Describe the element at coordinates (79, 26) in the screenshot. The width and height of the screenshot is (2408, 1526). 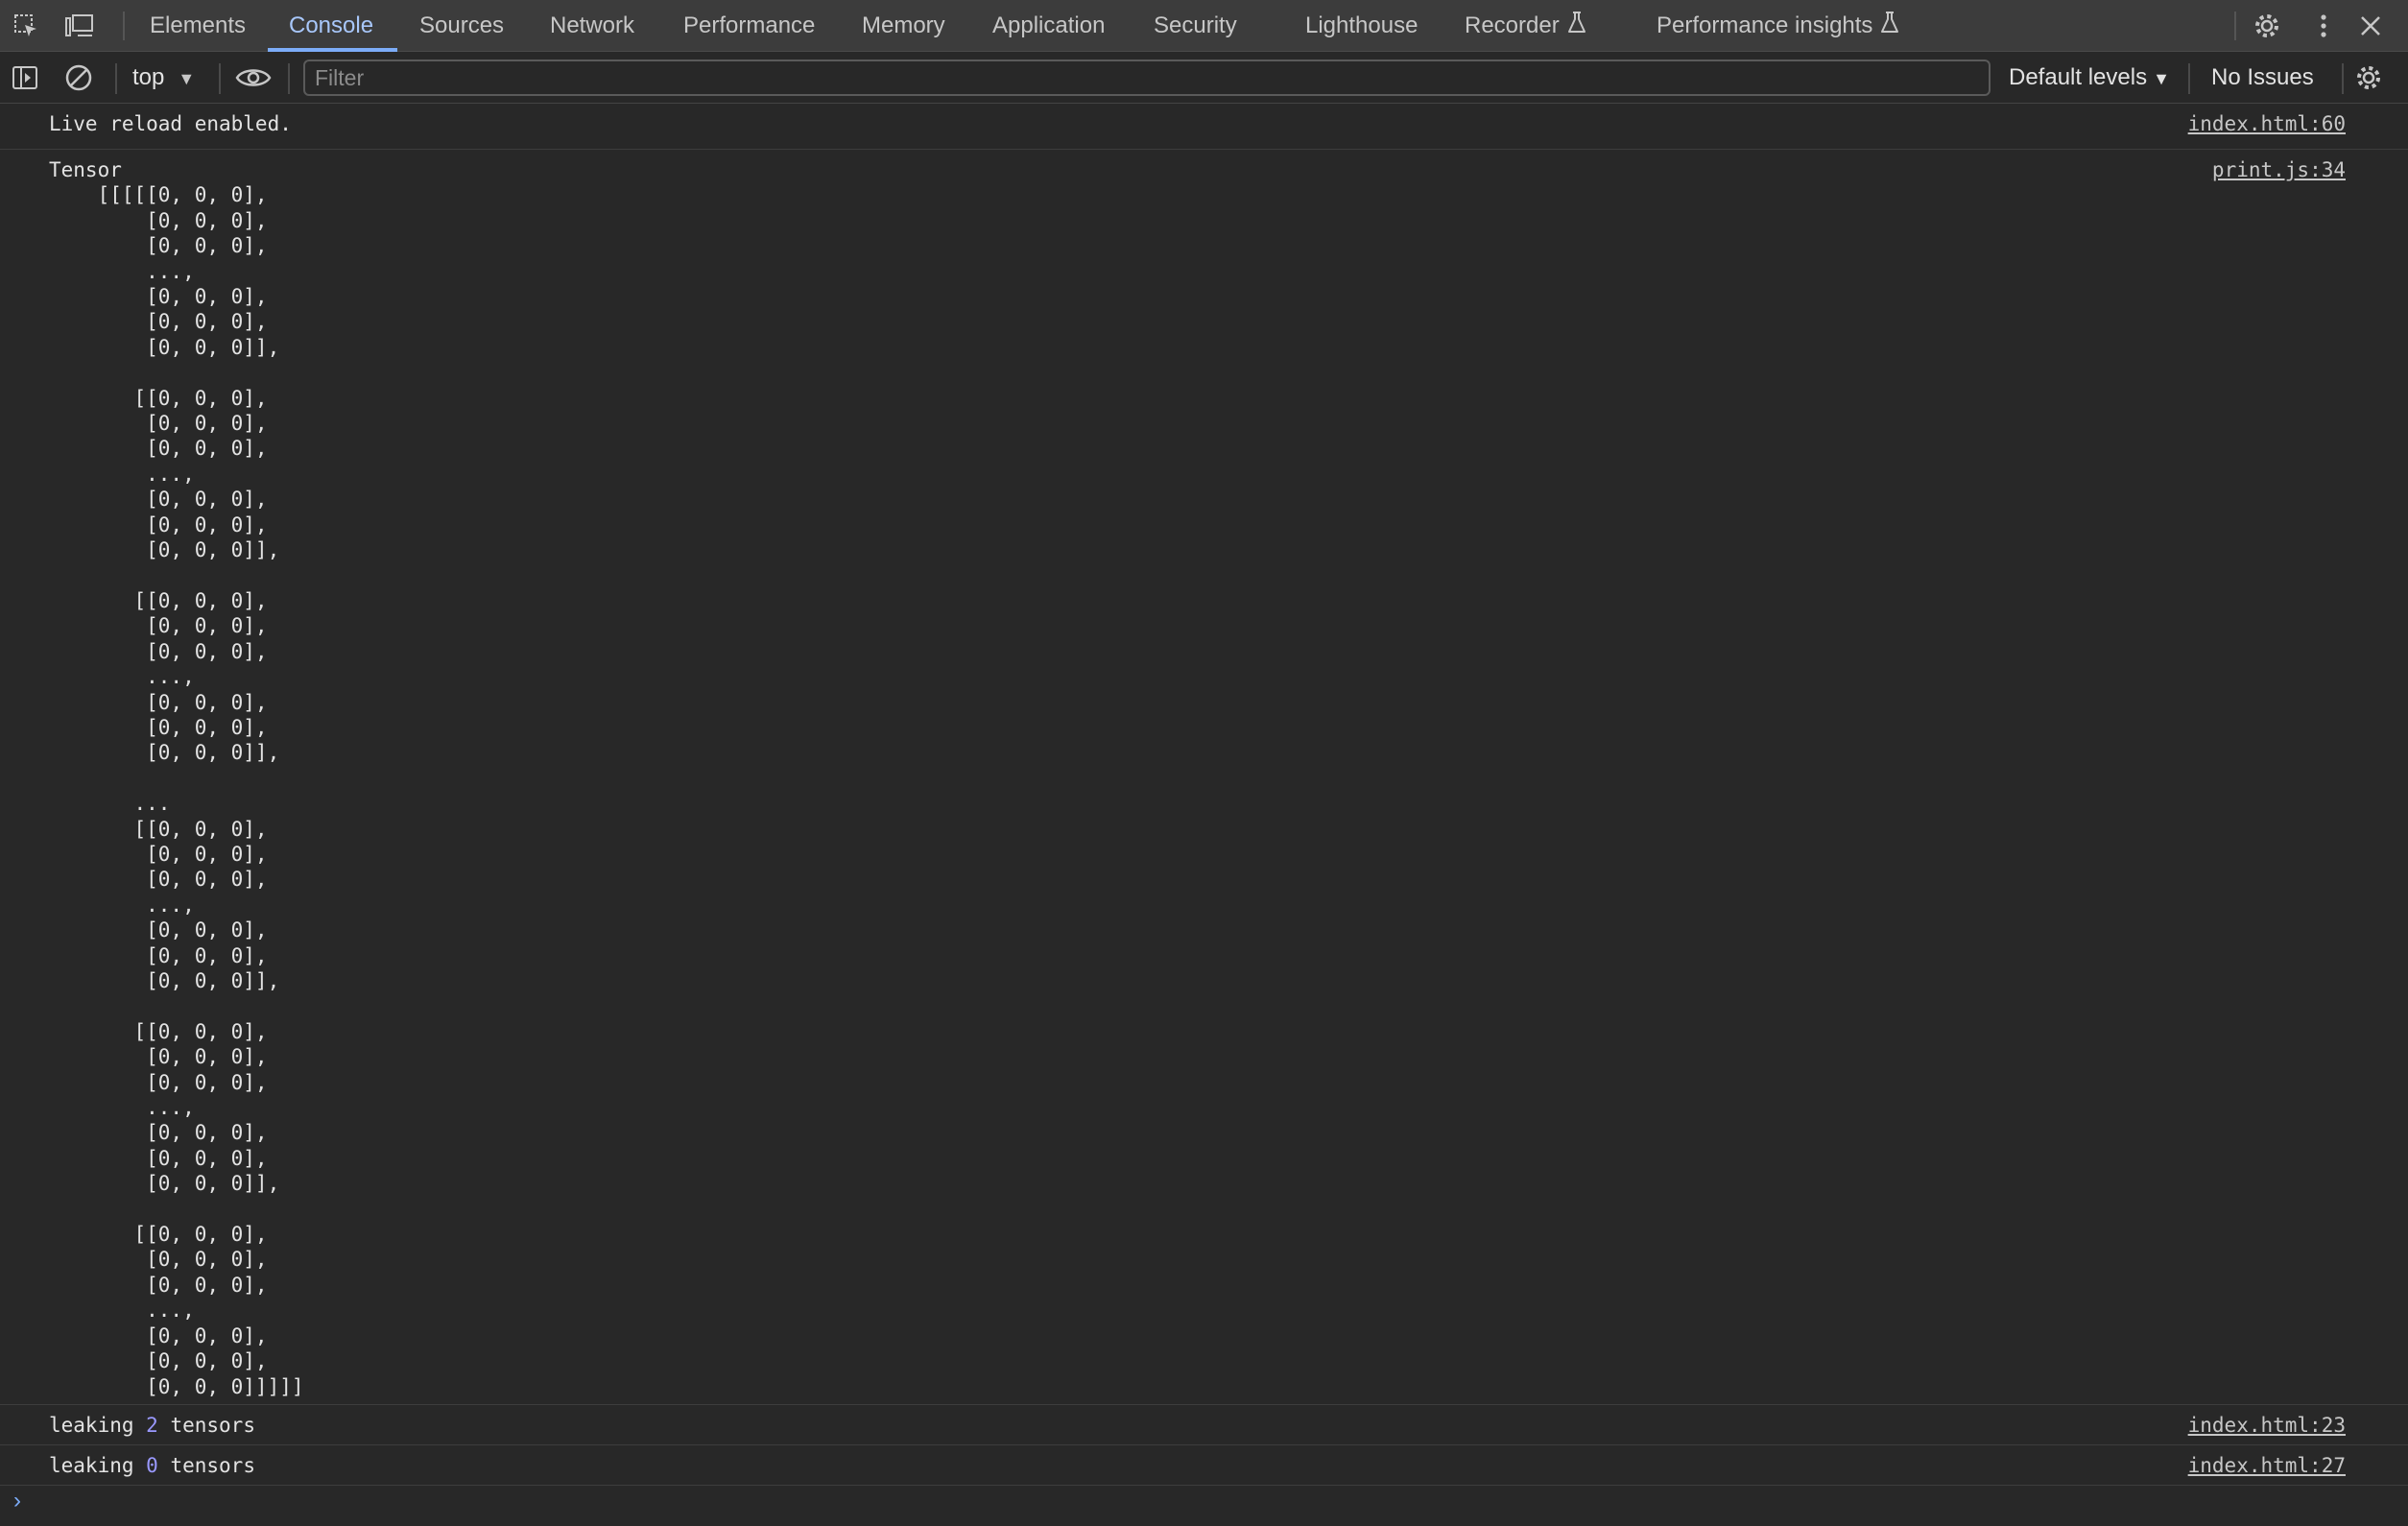
I see `device-toolbar-icon` at that location.